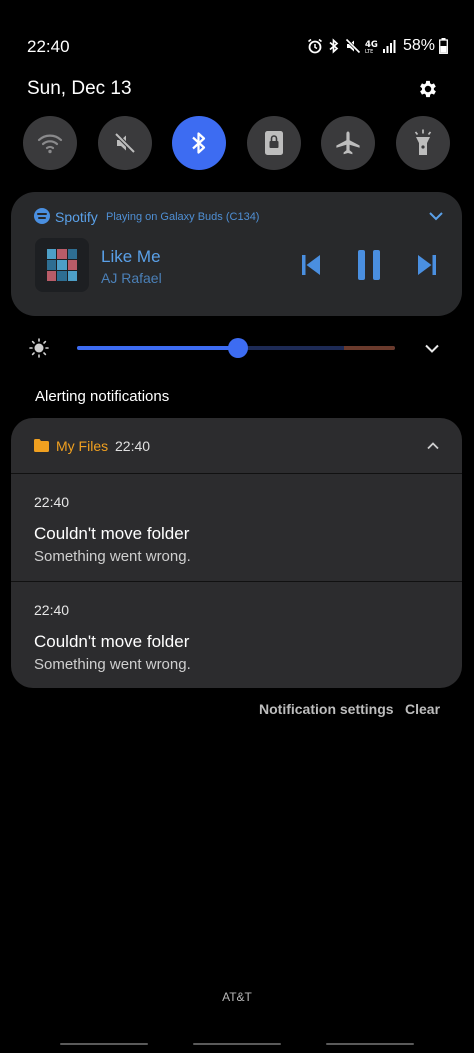  Describe the element at coordinates (237, 997) in the screenshot. I see `carrier-label: AT&T` at that location.